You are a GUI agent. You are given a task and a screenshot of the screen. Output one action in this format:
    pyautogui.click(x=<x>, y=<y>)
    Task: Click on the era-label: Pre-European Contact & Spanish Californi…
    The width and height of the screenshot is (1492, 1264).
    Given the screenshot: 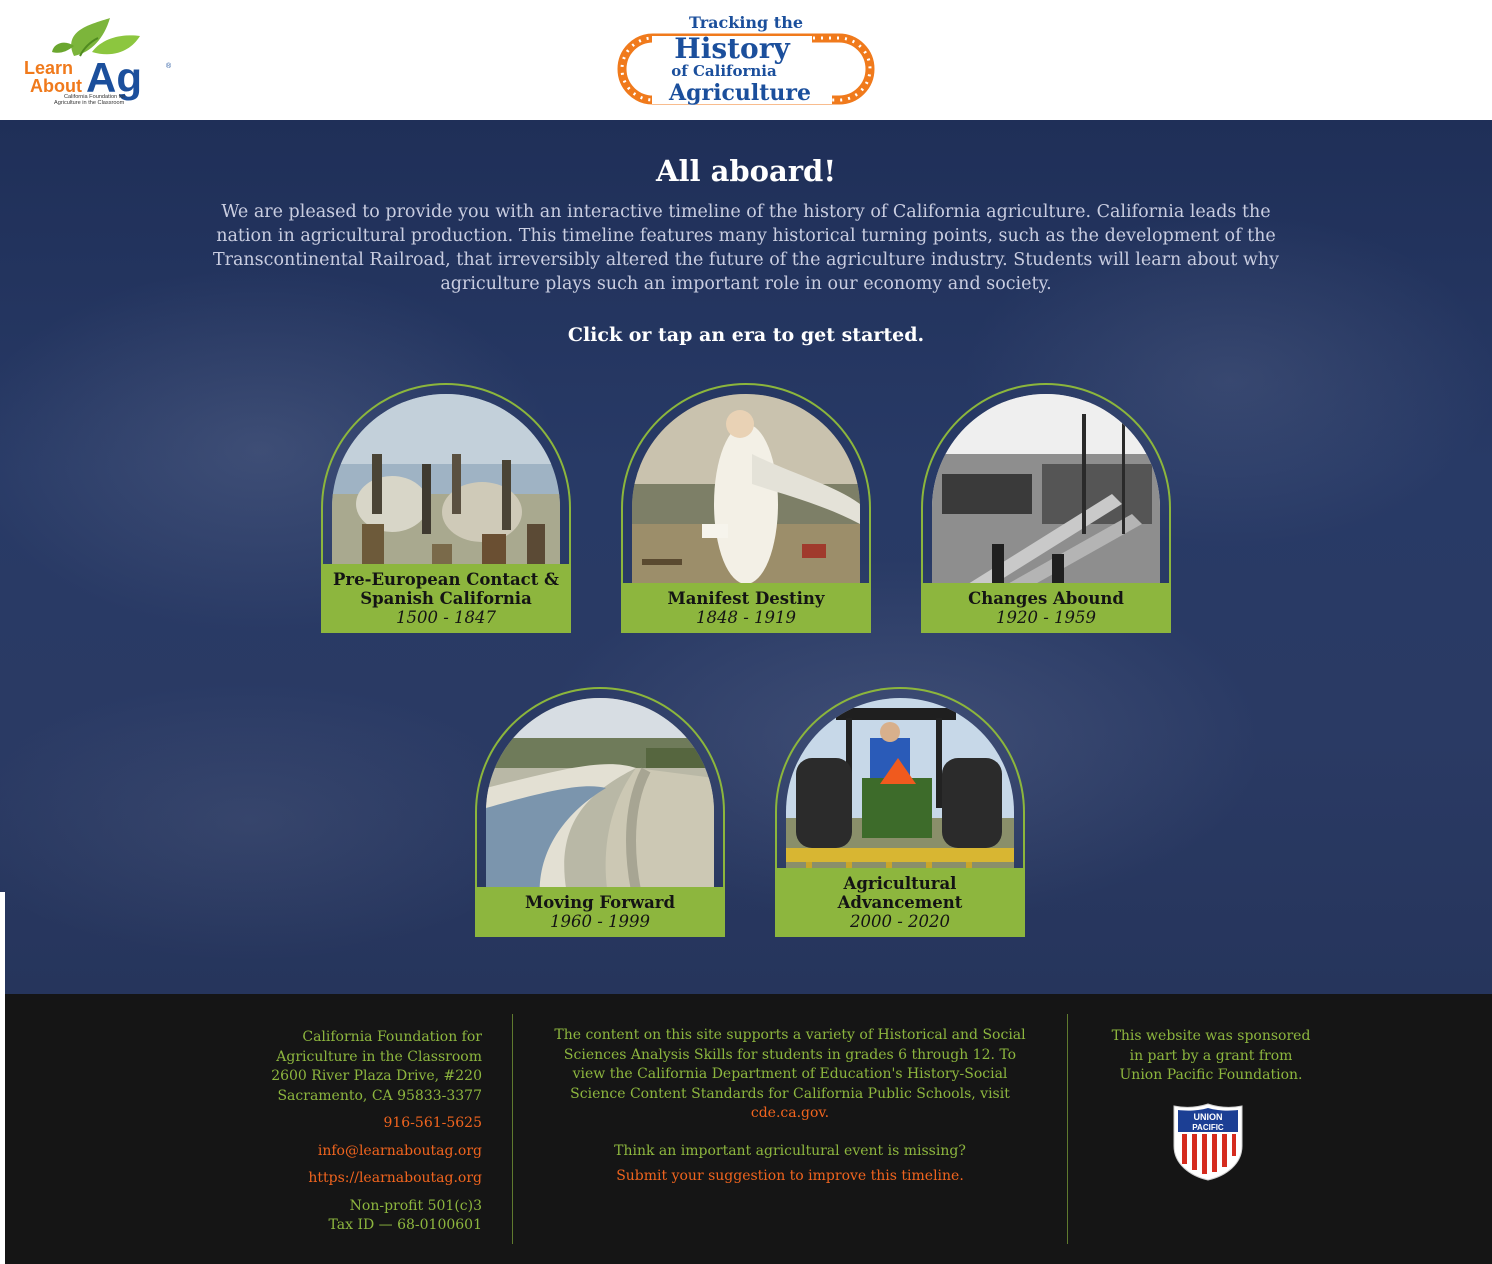 What is the action you would take?
    pyautogui.click(x=446, y=598)
    